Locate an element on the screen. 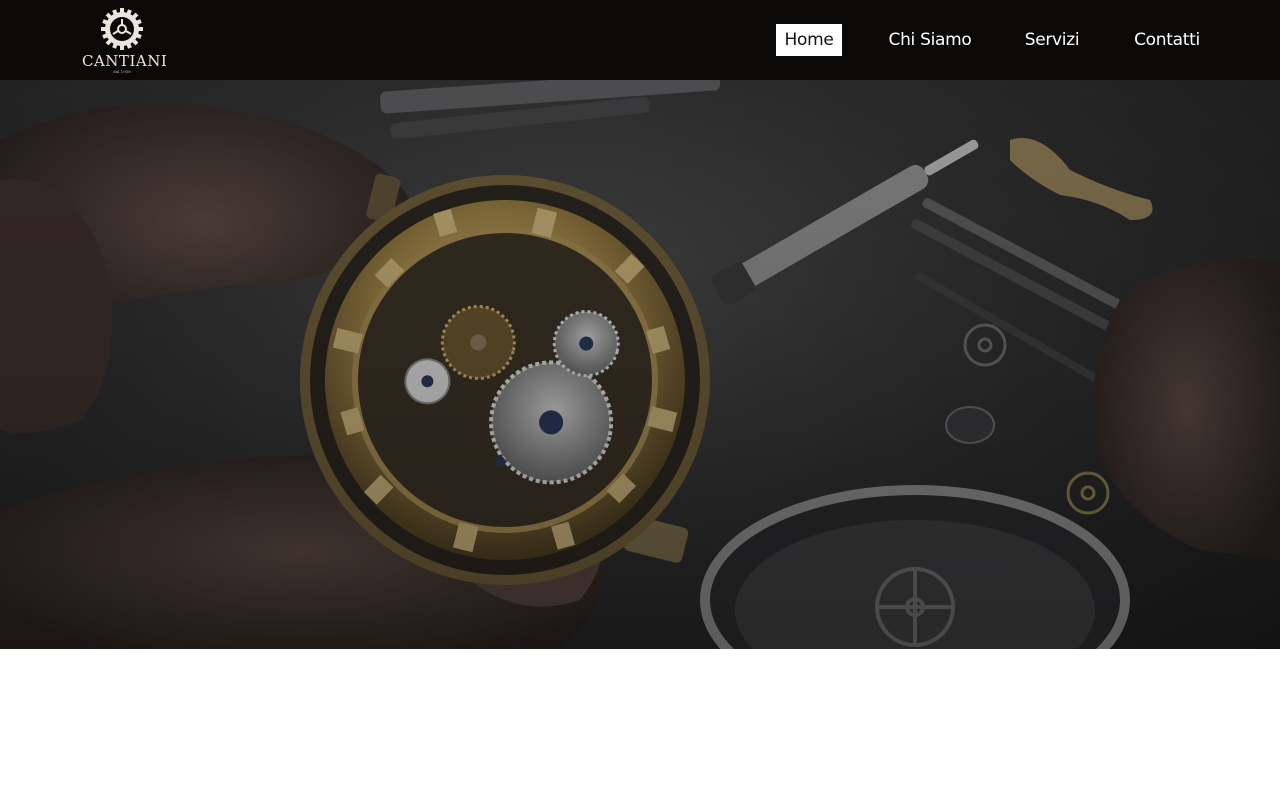 The height and width of the screenshot is (800, 1280). brand-name: CANTIANI is located at coordinates (125, 61).